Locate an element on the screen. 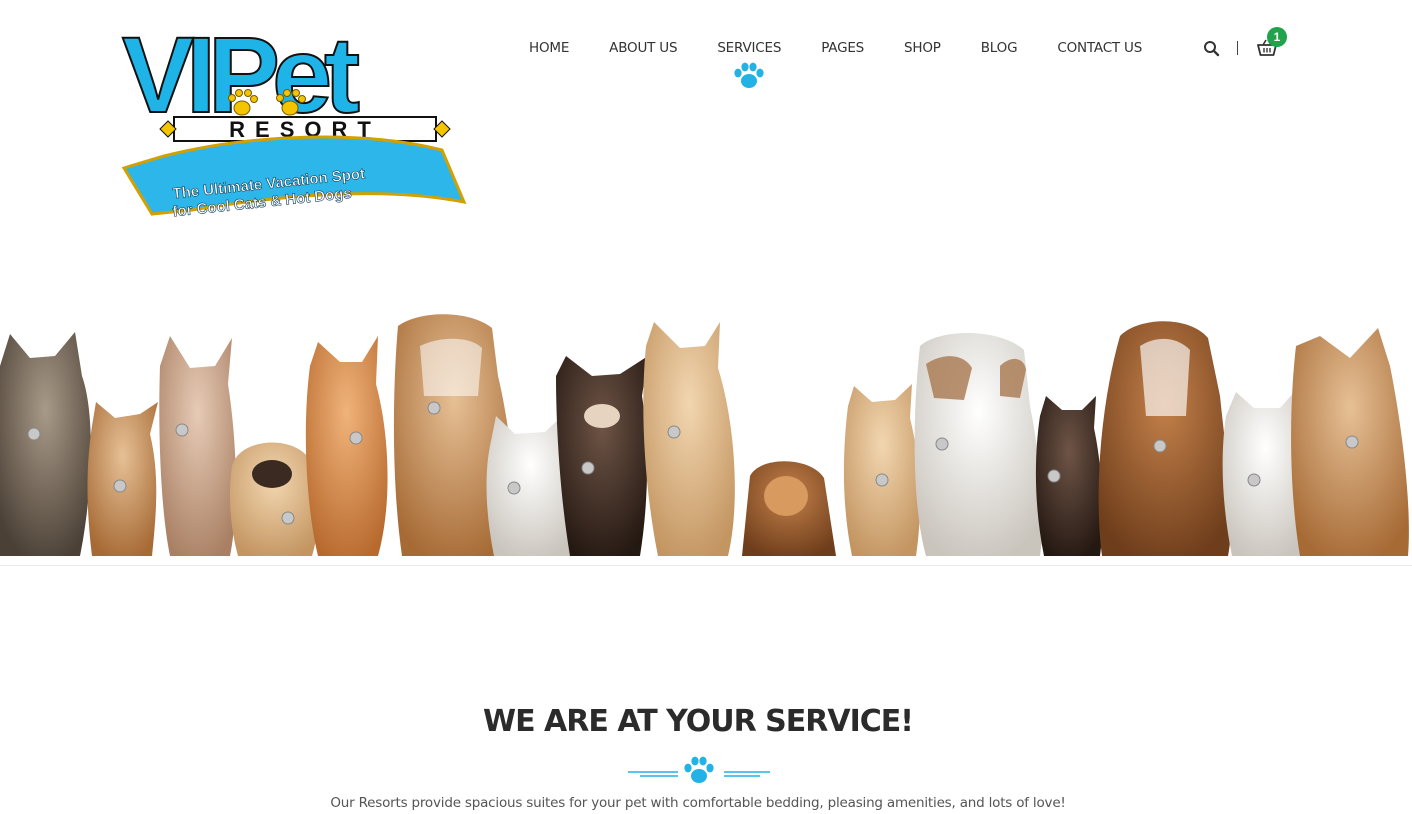 The width and height of the screenshot is (1412, 814). section-title: WE ARE AT YOUR SERVICE! is located at coordinates (698, 721).